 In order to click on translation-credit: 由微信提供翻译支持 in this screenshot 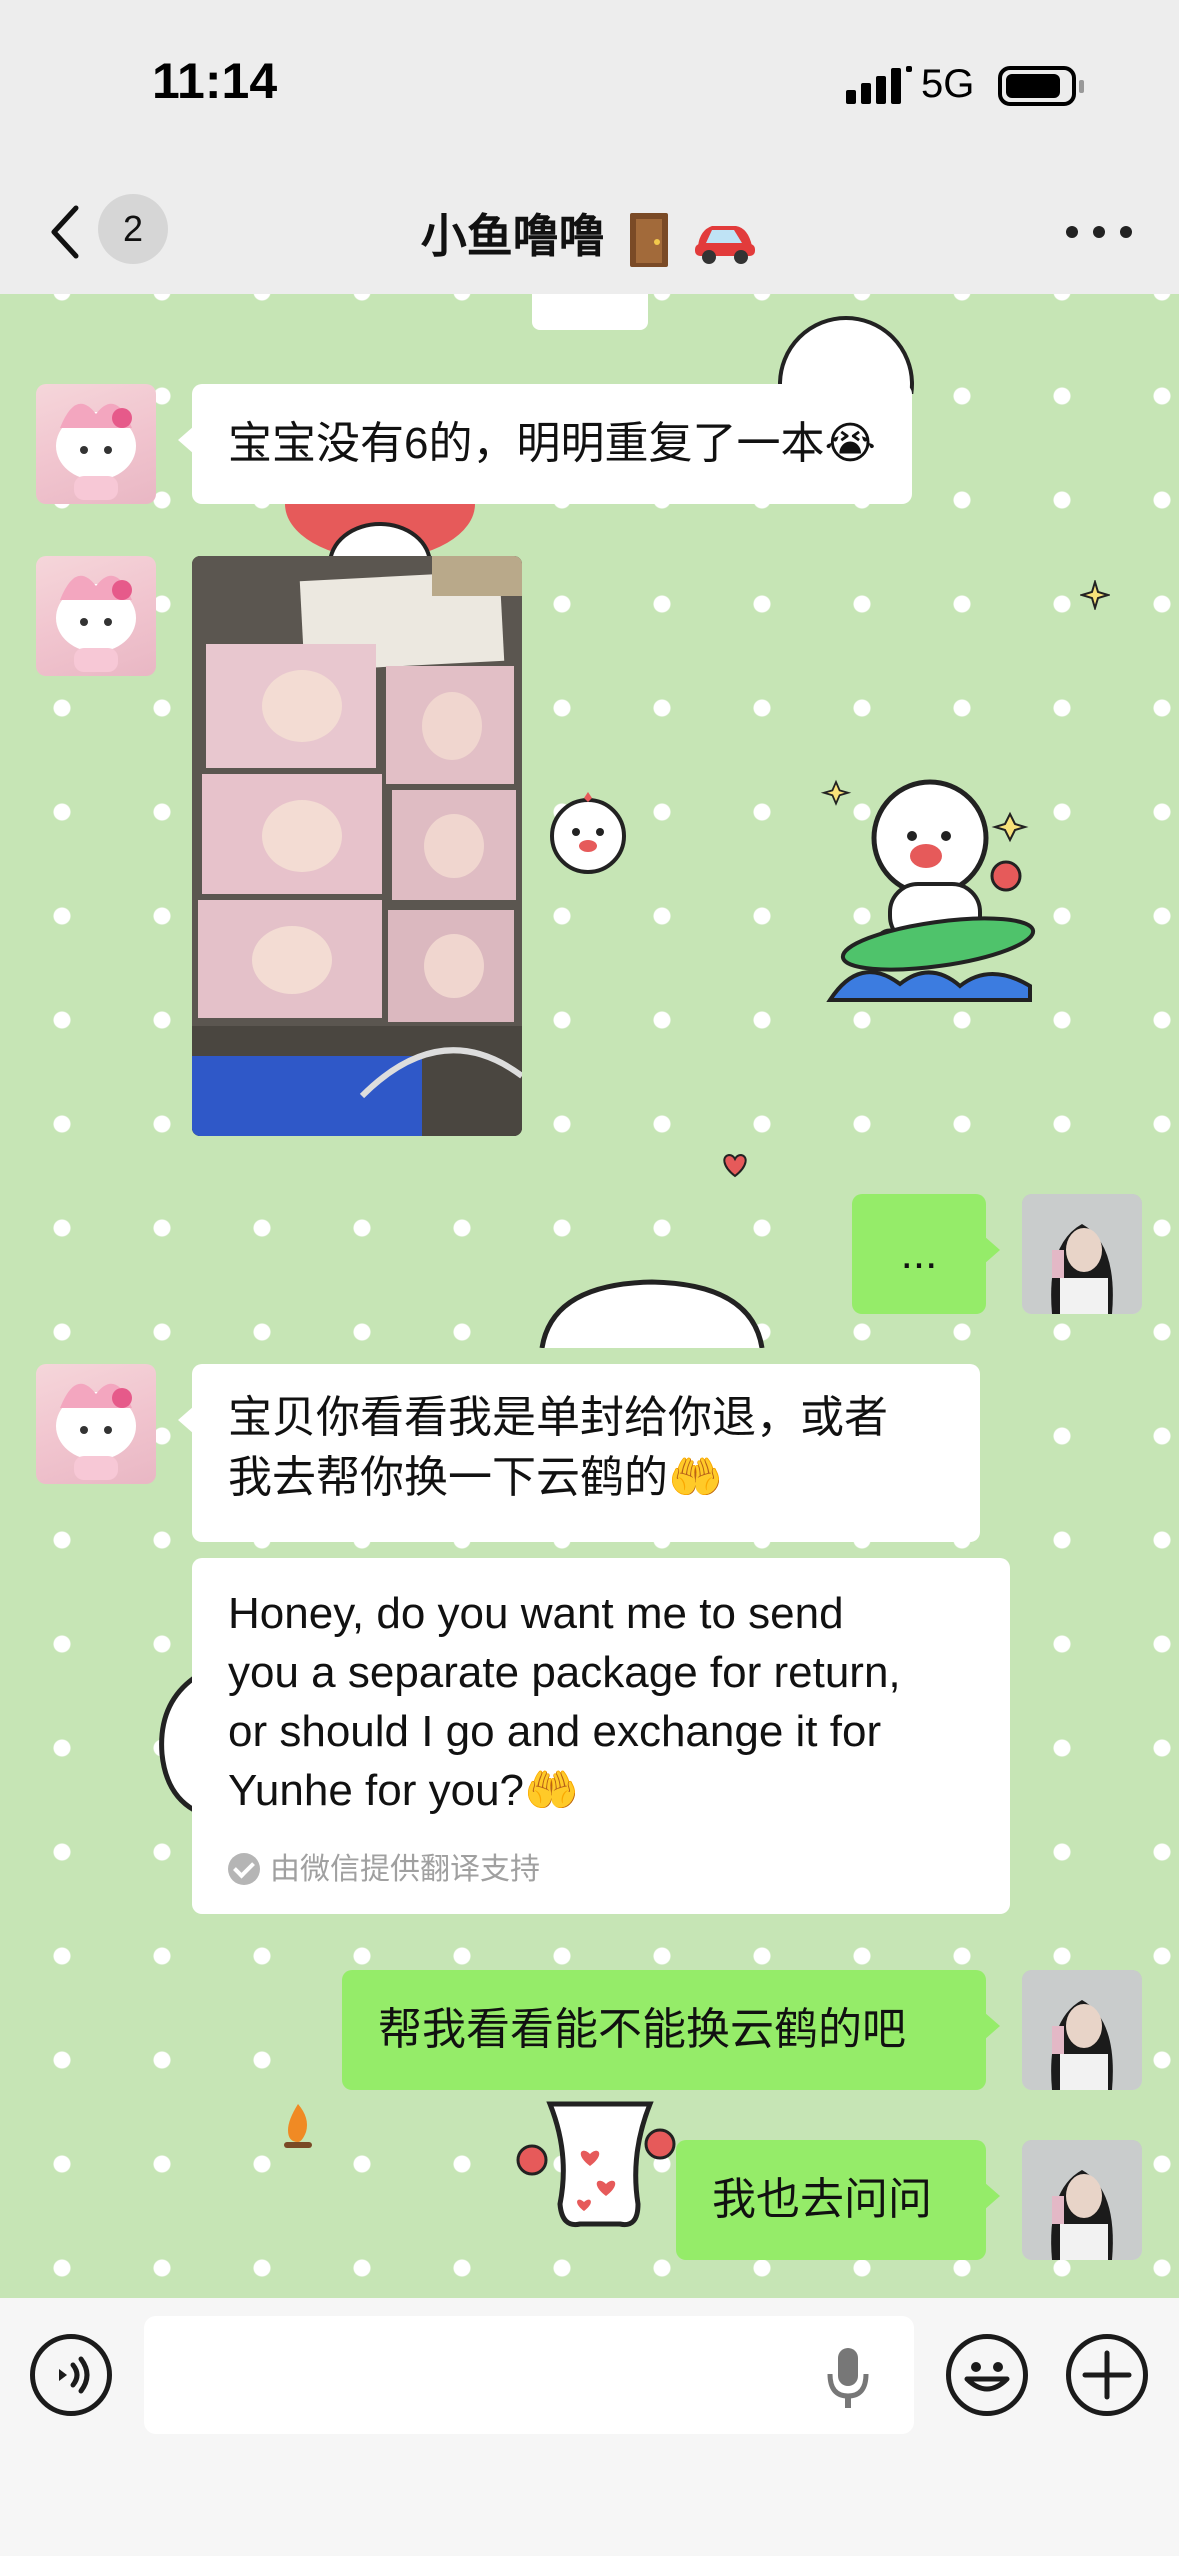, I will do `click(384, 1870)`.